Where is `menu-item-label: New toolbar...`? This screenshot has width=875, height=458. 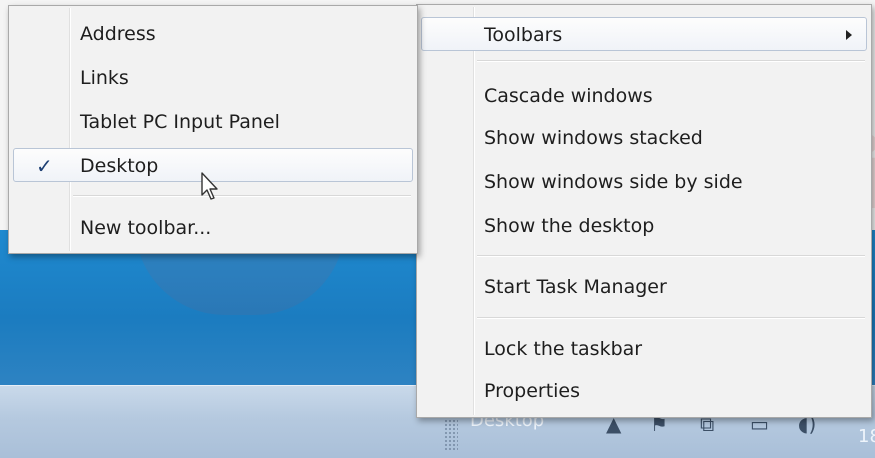
menu-item-label: New toolbar... is located at coordinates (146, 228).